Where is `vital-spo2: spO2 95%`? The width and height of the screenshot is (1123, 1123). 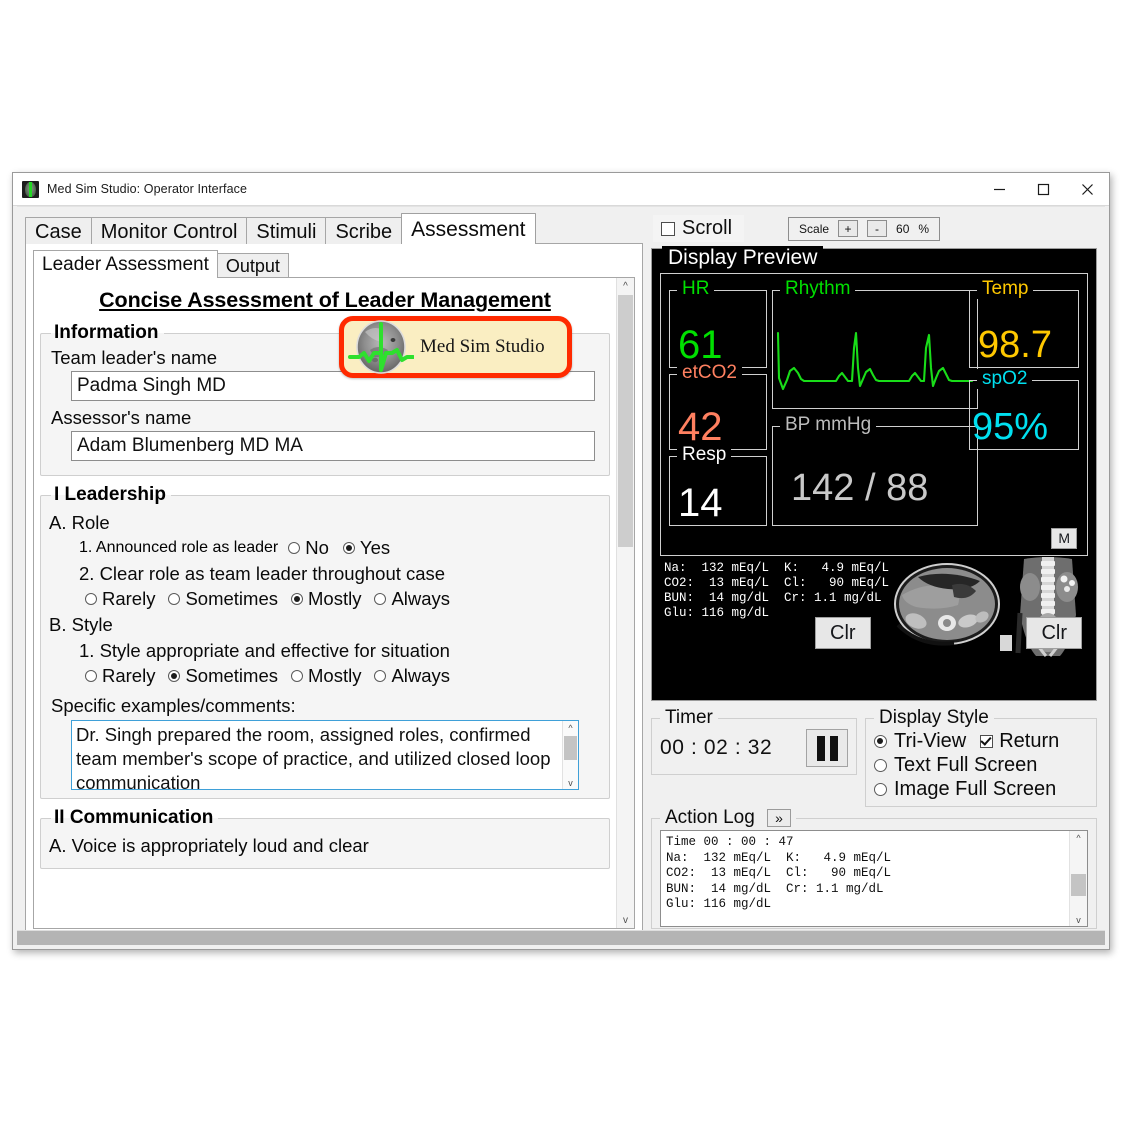 vital-spo2: spO2 95% is located at coordinates (1024, 409).